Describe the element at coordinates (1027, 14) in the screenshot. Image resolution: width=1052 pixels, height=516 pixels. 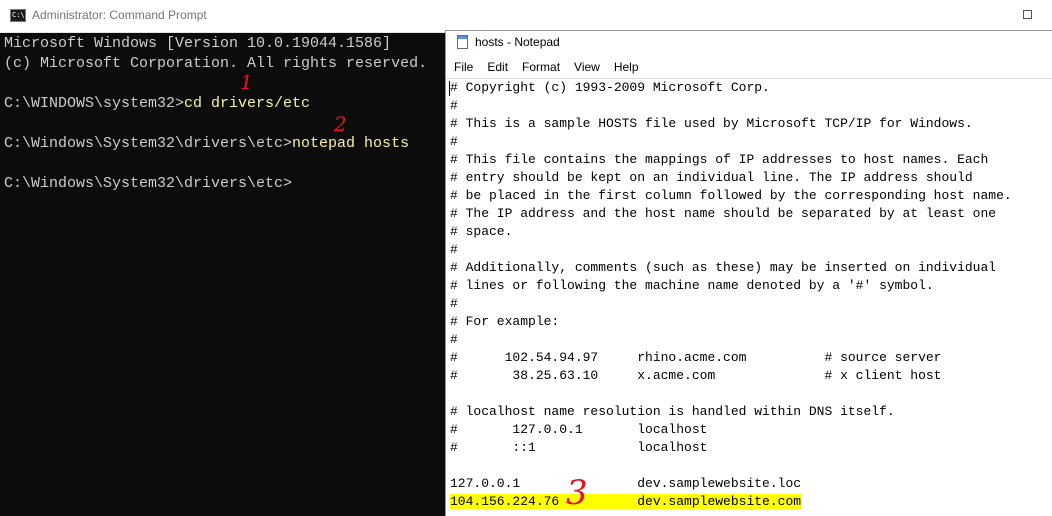
I see `maximize-icon` at that location.